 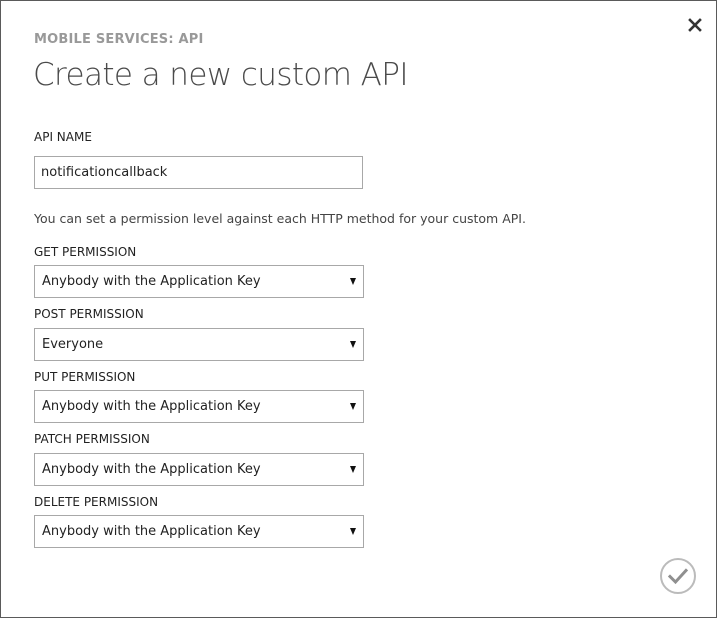 I want to click on dialog-subtitle: MOBILE SERVICES: API, so click(x=119, y=39).